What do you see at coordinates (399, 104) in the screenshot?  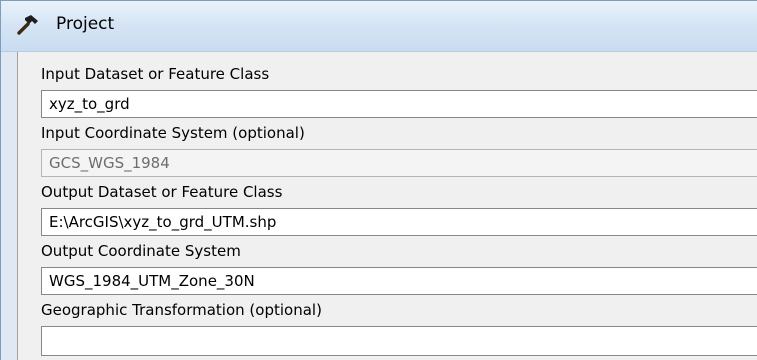 I see `input-dataset-field: xyz_to_grd` at bounding box center [399, 104].